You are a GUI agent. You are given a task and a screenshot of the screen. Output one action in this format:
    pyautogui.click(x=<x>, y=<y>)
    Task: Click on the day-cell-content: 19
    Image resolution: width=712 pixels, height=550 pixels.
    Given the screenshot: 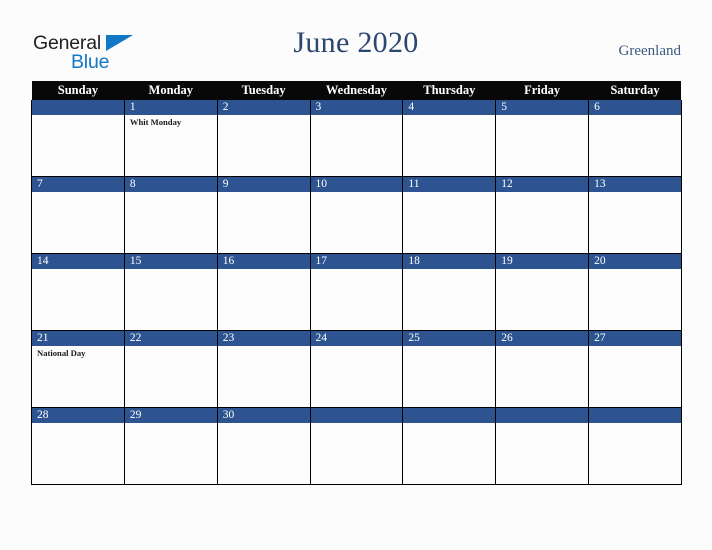 What is the action you would take?
    pyautogui.click(x=542, y=292)
    